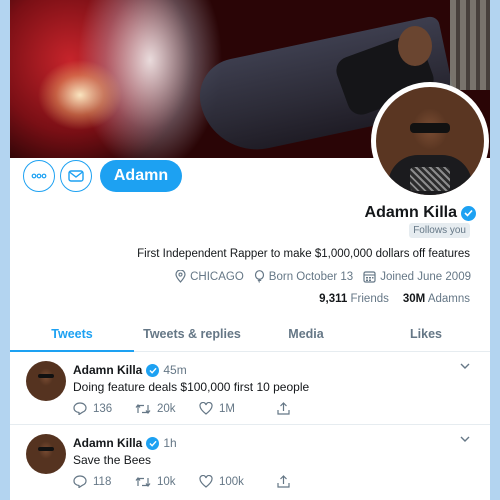 Image resolution: width=500 pixels, height=500 pixels. What do you see at coordinates (72, 334) in the screenshot?
I see `tab-tweets: Tweets` at bounding box center [72, 334].